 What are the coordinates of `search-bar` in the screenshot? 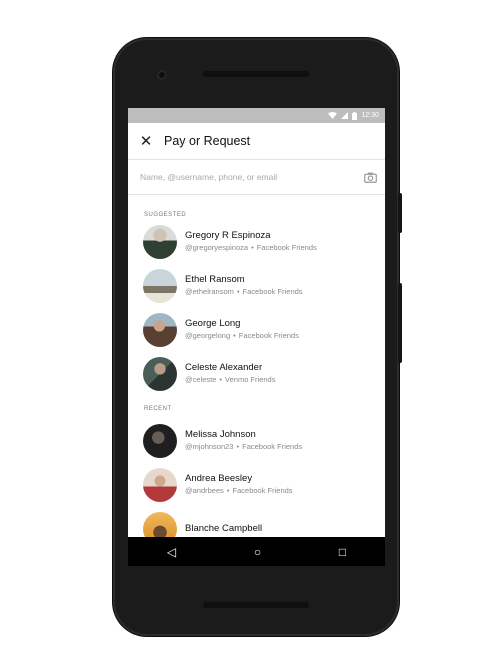 It's located at (256, 177).